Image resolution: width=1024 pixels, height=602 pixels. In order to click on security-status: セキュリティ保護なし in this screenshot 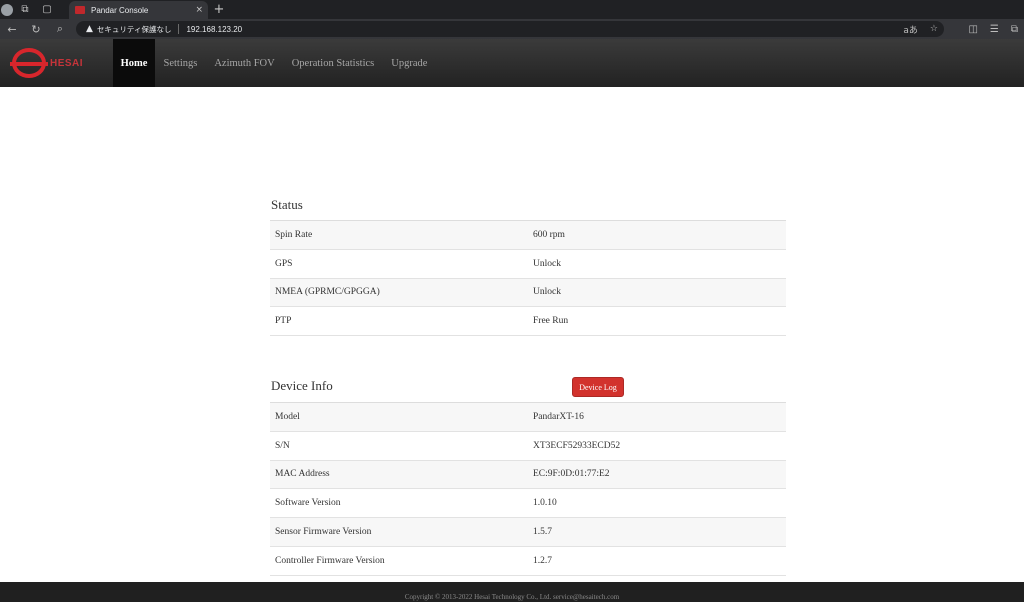, I will do `click(134, 29)`.